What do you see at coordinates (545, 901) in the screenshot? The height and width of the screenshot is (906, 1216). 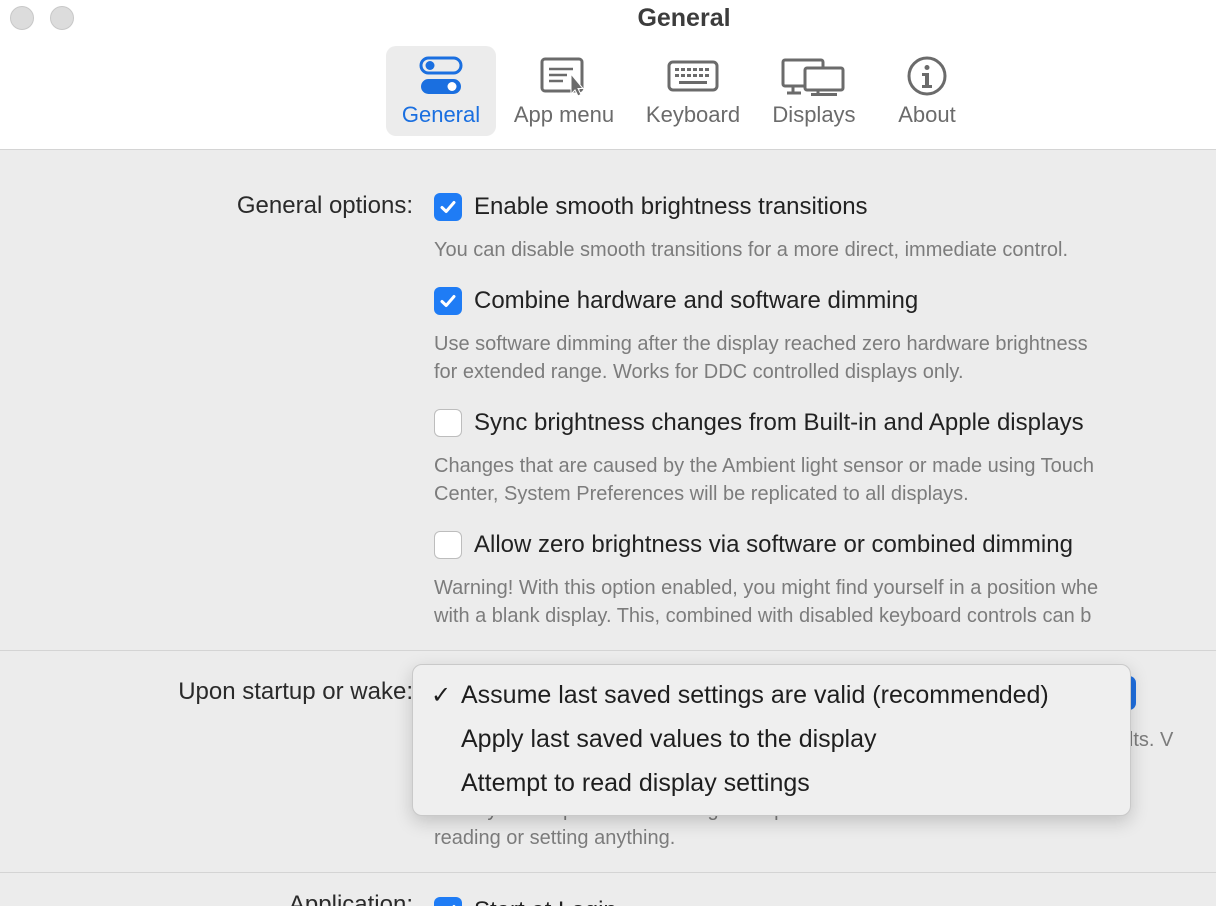 I see `option-label: Start at Login` at bounding box center [545, 901].